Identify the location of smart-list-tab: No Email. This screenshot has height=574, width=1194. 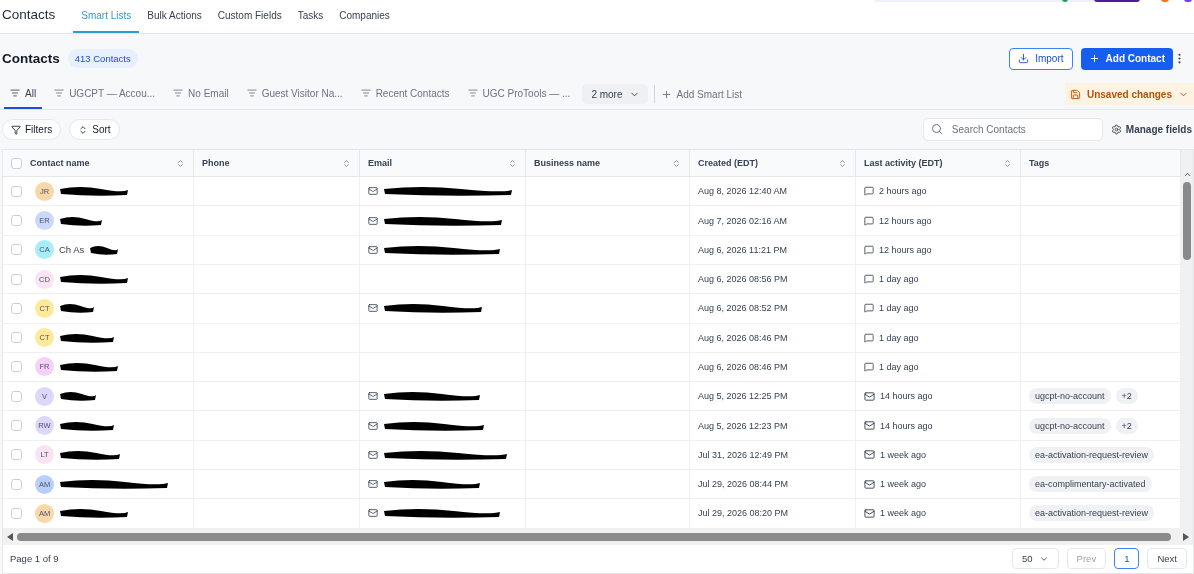
(201, 94).